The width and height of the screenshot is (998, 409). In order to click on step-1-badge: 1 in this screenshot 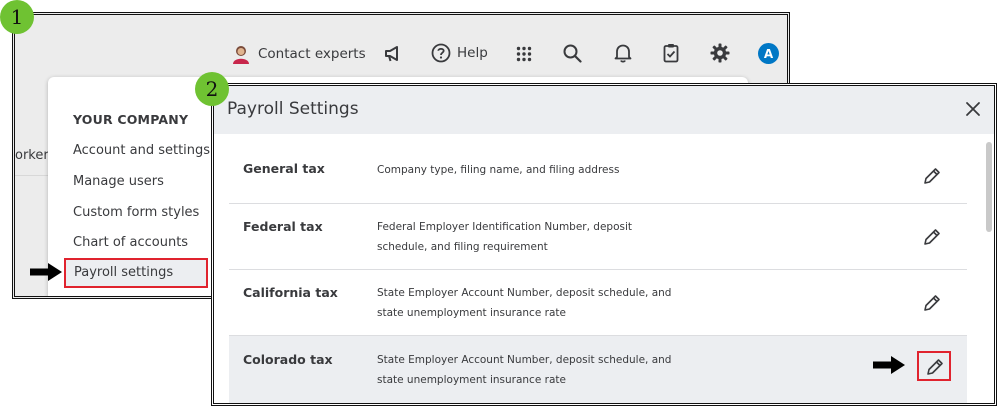, I will do `click(17, 17)`.